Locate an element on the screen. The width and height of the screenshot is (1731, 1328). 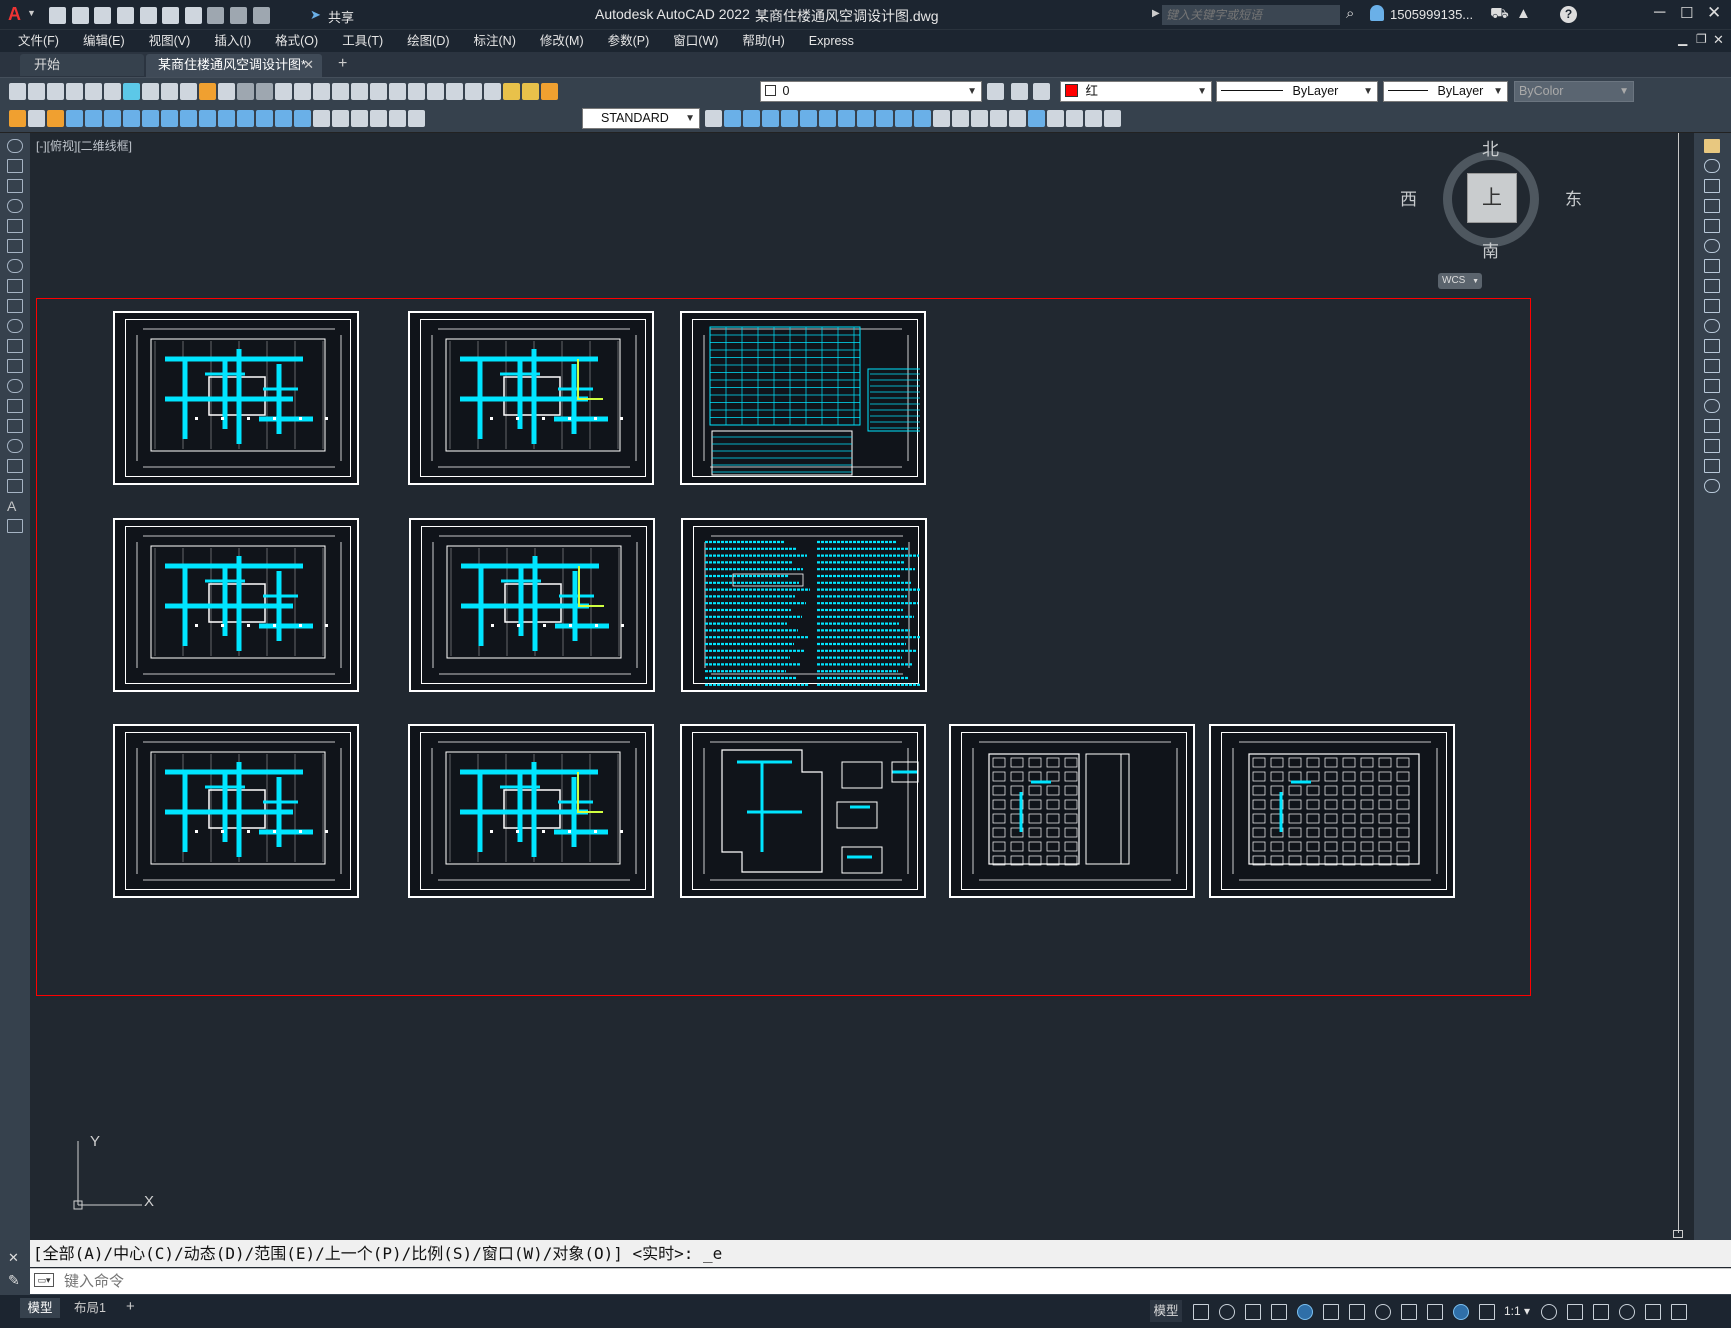
make-block-icon is located at coordinates (15, 386).